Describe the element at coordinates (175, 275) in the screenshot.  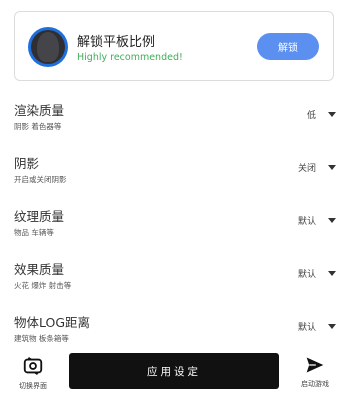
I see `setting-effect-quality: 效果质量 火花 爆炸 射击等 默认` at that location.